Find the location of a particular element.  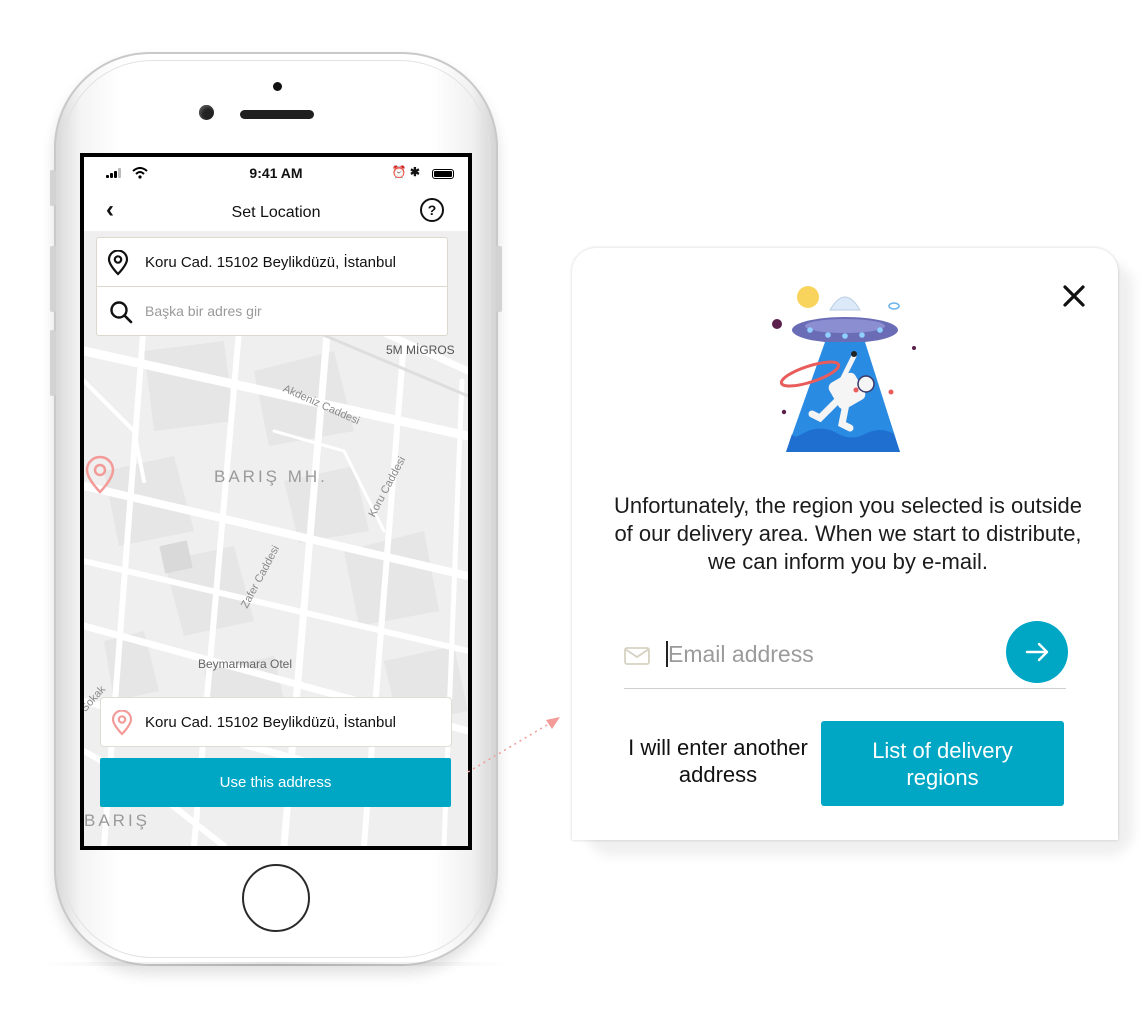

map-label-baris: BARIŞ is located at coordinates (117, 820).